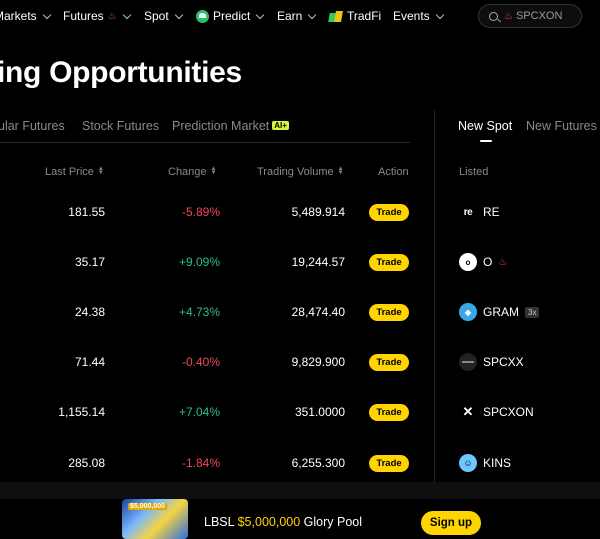 The height and width of the screenshot is (539, 600). What do you see at coordinates (468, 312) in the screenshot?
I see `gram-logo-icon: ◆` at bounding box center [468, 312].